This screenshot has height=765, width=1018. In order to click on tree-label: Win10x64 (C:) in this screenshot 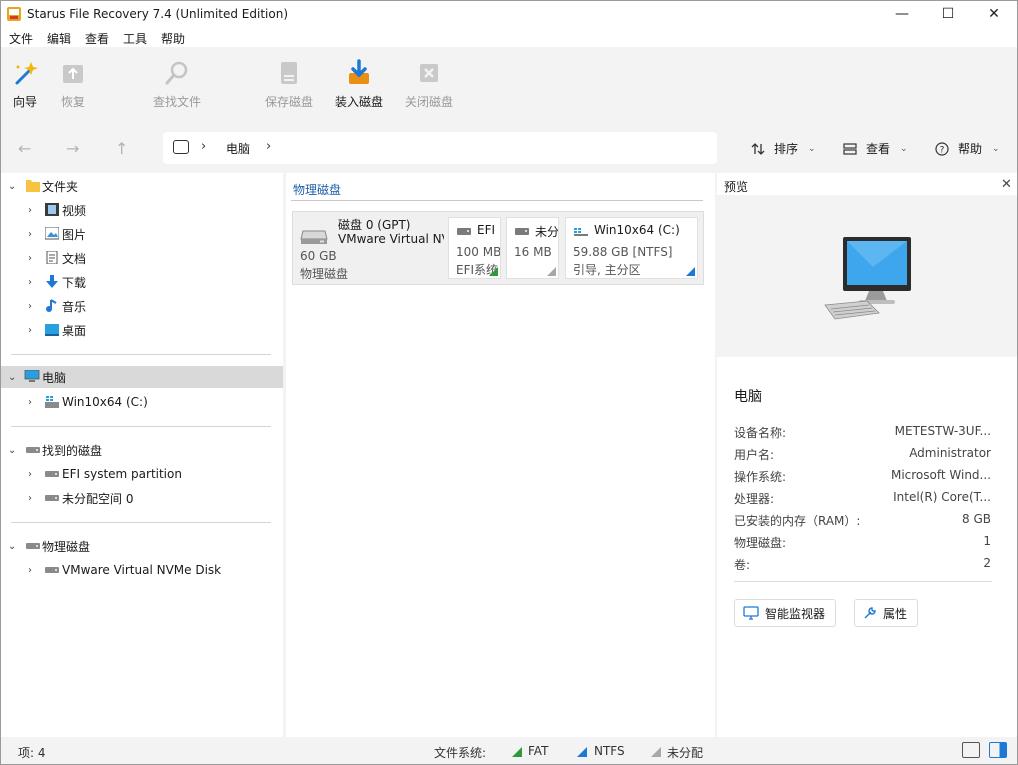, I will do `click(105, 402)`.